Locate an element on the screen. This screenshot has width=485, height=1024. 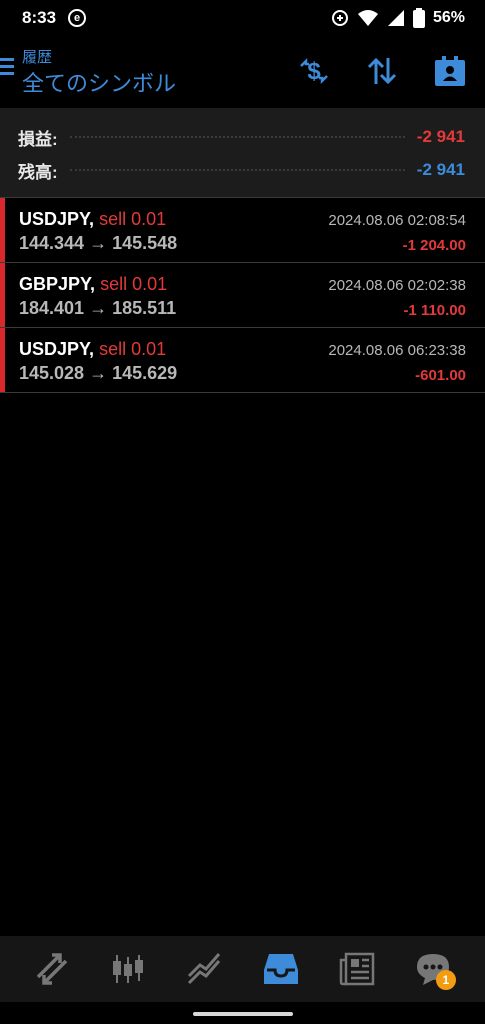
status-bar: 8:33 e 56% is located at coordinates (242, 18).